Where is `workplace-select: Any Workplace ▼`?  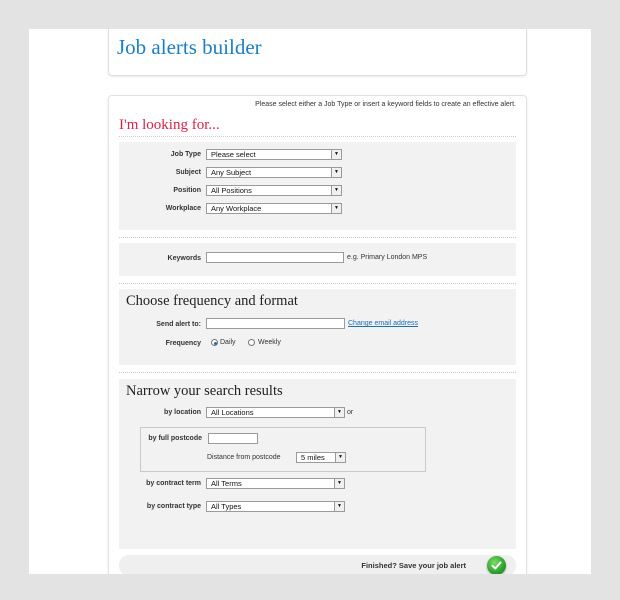 workplace-select: Any Workplace ▼ is located at coordinates (274, 208).